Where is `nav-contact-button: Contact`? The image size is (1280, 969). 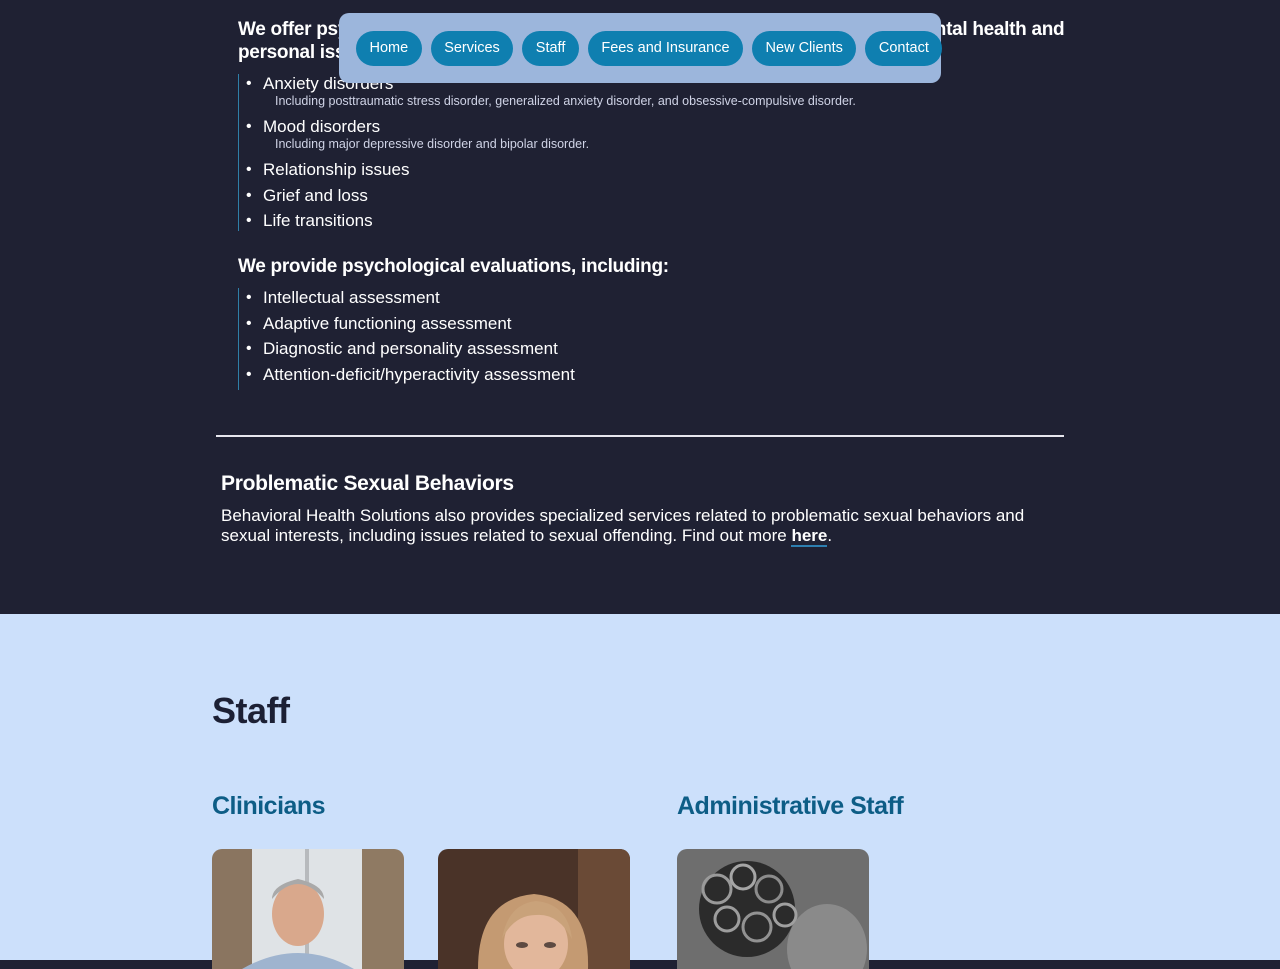
nav-contact-button: Contact is located at coordinates (904, 48).